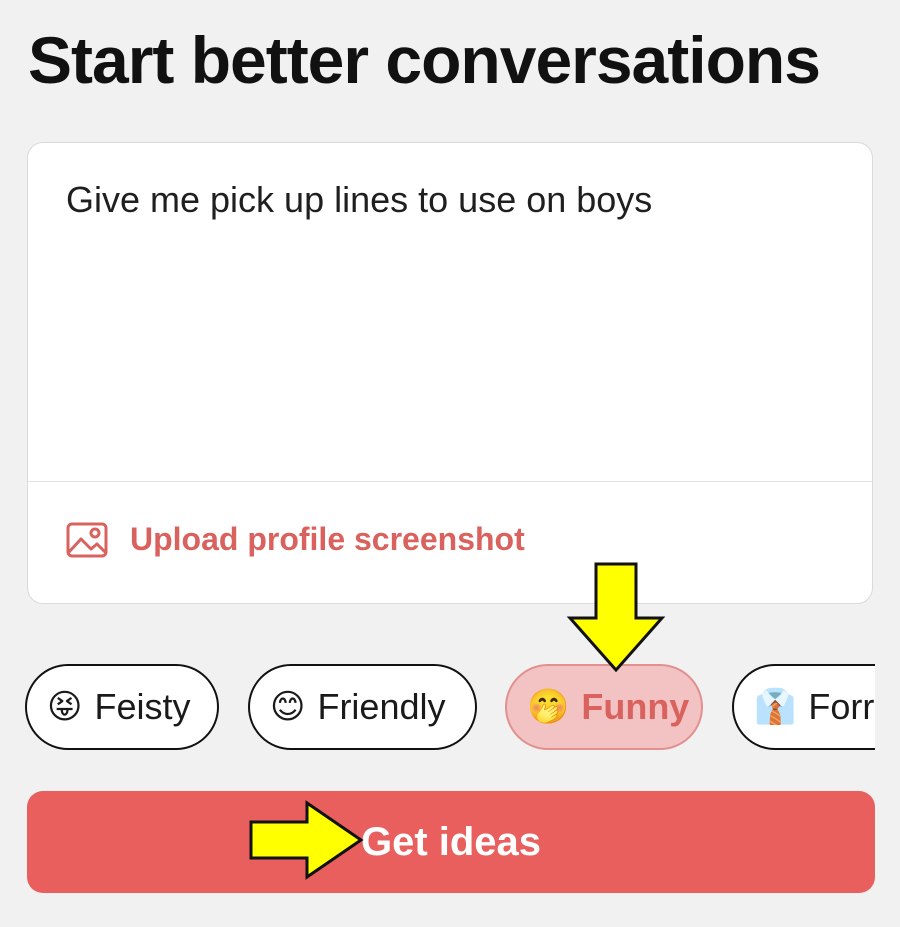  I want to click on hand-over-mouth-emoji-icon: 🤭, so click(548, 707).